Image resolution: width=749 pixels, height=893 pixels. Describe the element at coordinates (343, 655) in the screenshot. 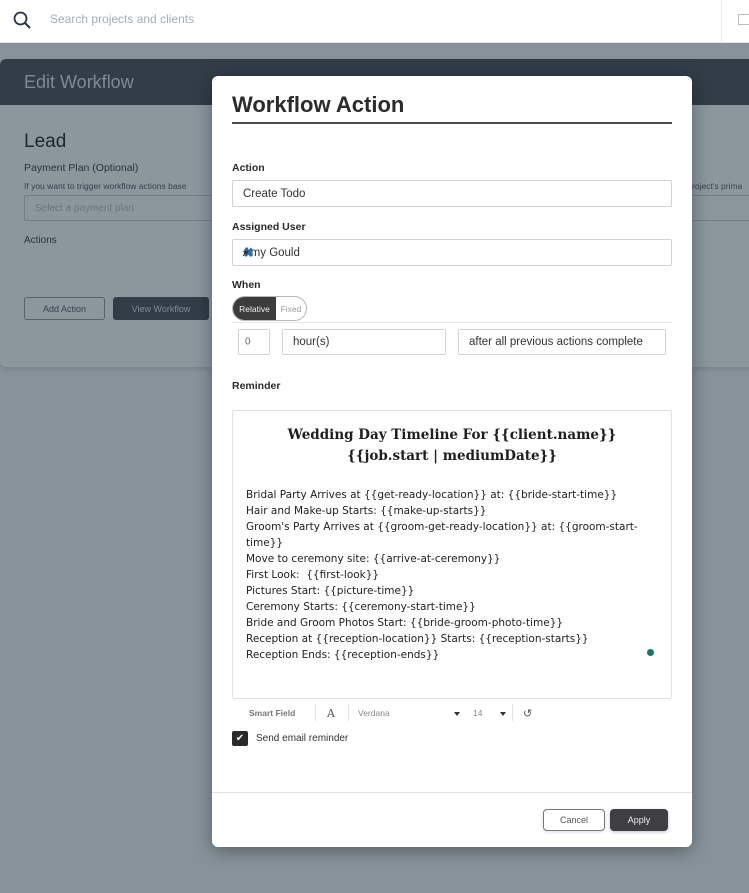

I see `reminder-line: Reception Ends: {{reception-ends}}` at that location.